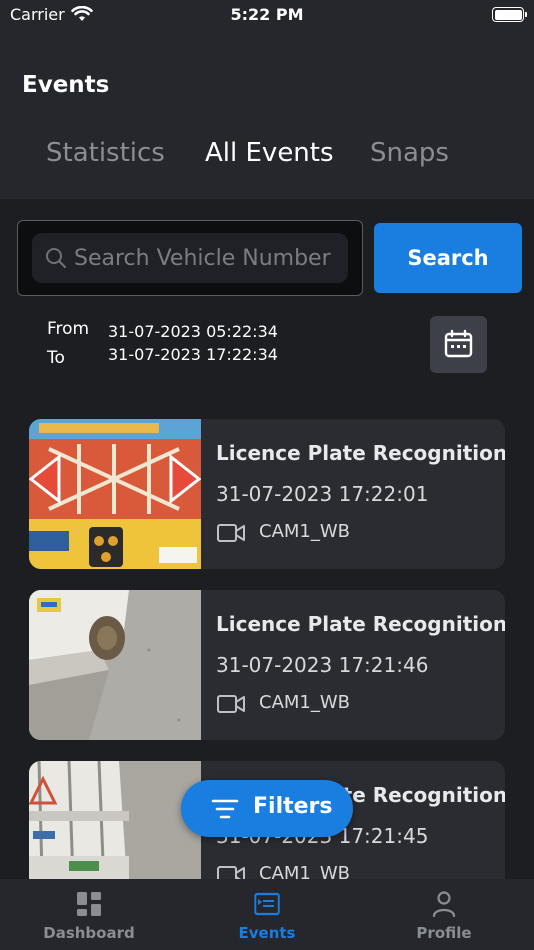  What do you see at coordinates (322, 494) in the screenshot?
I see `event-timestamp: 31-07-2023 17:22:01` at bounding box center [322, 494].